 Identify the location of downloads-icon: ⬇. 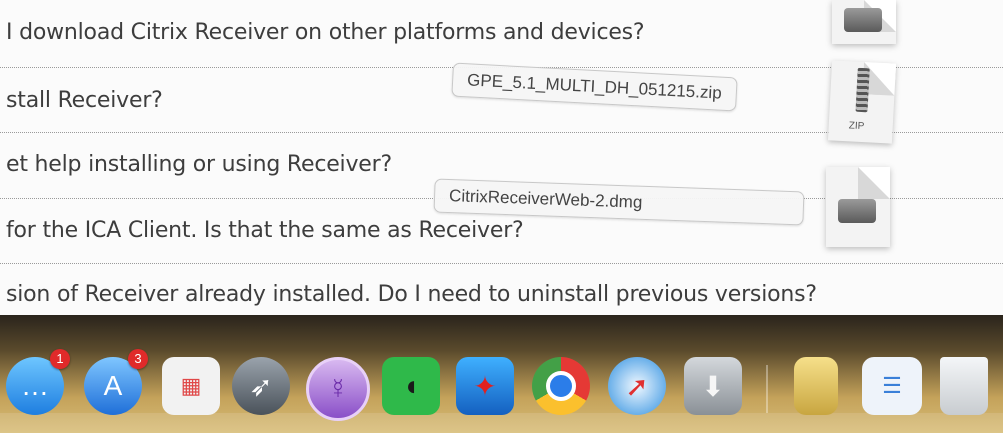
(713, 386).